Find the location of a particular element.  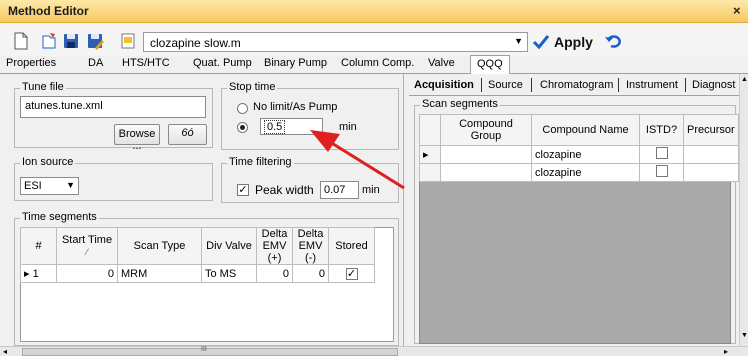

tab-valve: Valve is located at coordinates (441, 65).